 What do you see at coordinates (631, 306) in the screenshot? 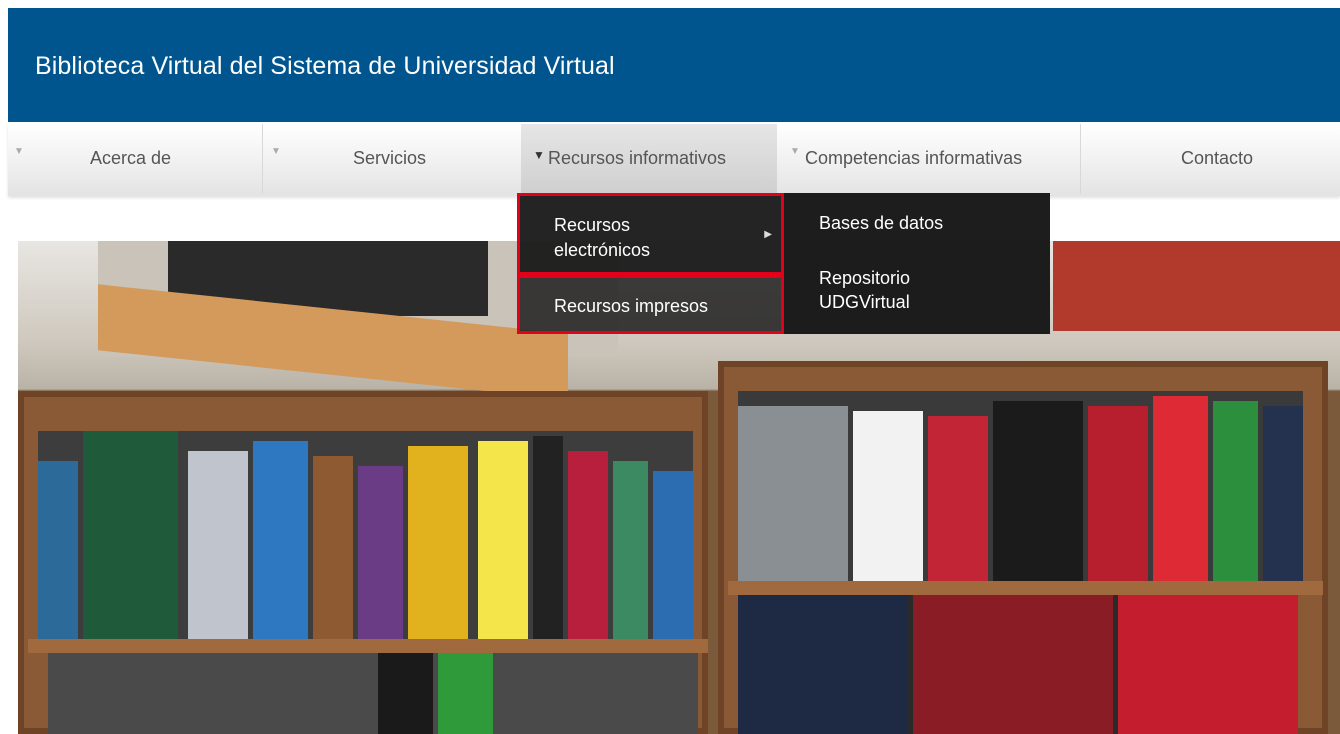
I see `menu-item-label: Recursos impresos` at bounding box center [631, 306].